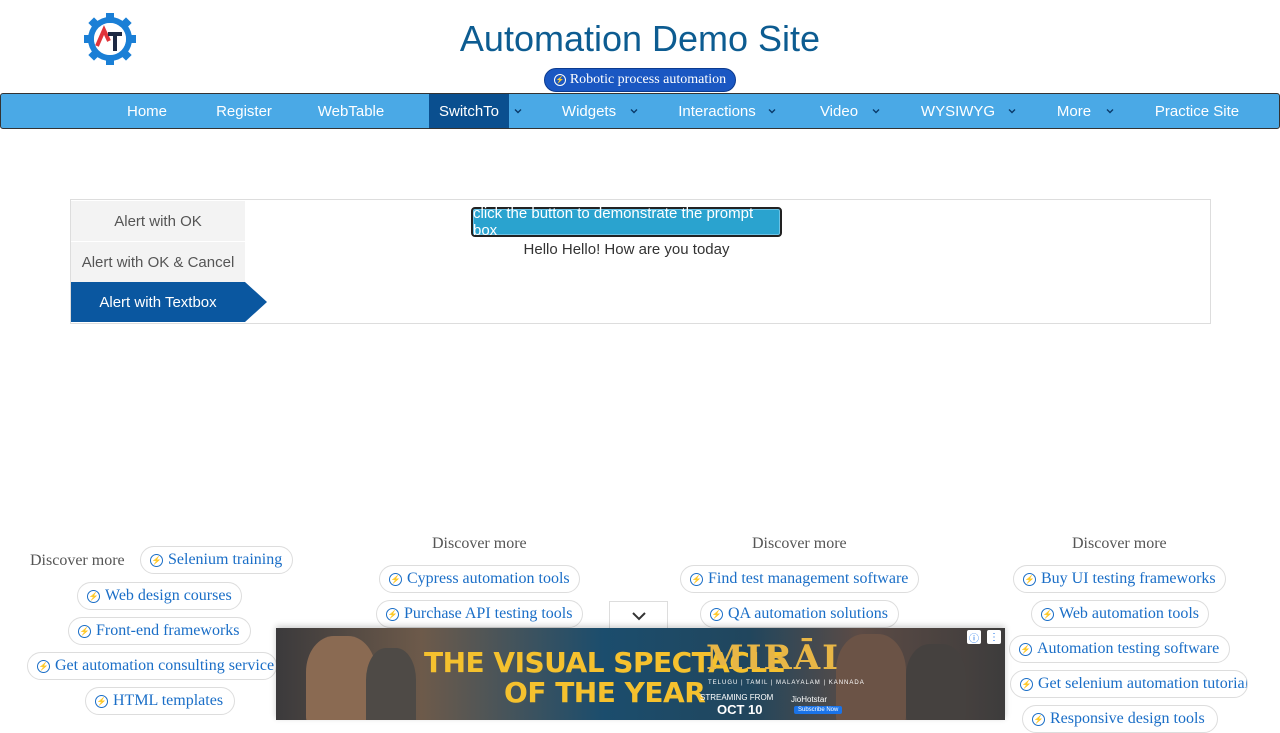 The width and height of the screenshot is (1280, 733). I want to click on nav-register-label: Register, so click(244, 111).